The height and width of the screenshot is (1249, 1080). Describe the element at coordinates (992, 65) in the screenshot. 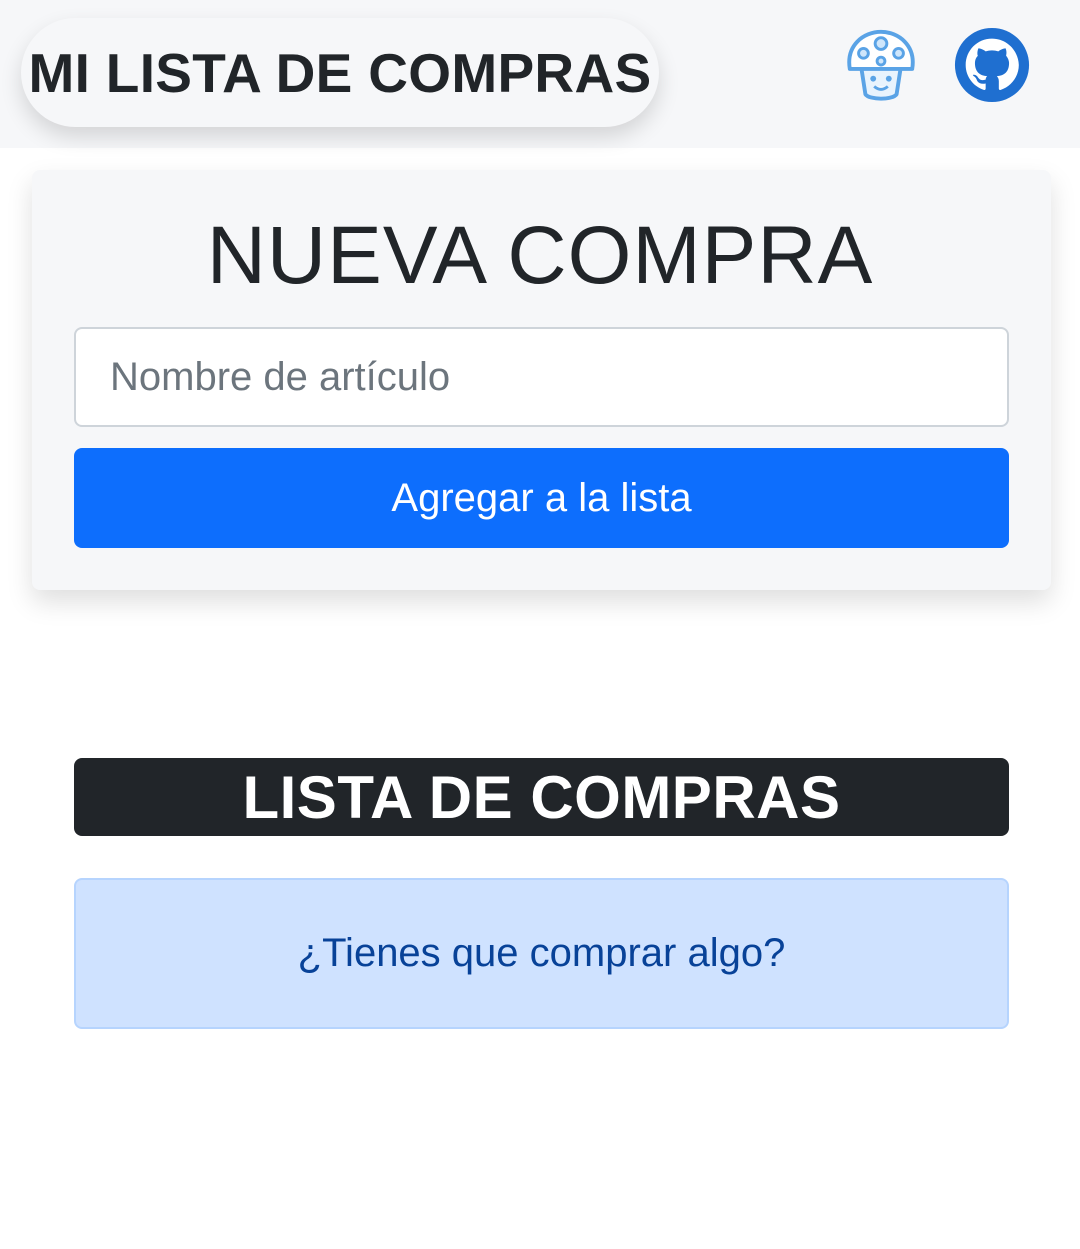

I see `github-icon` at that location.